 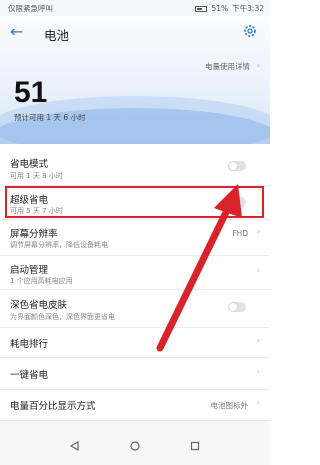 I want to click on title-bar: ← 电池, so click(x=135, y=33).